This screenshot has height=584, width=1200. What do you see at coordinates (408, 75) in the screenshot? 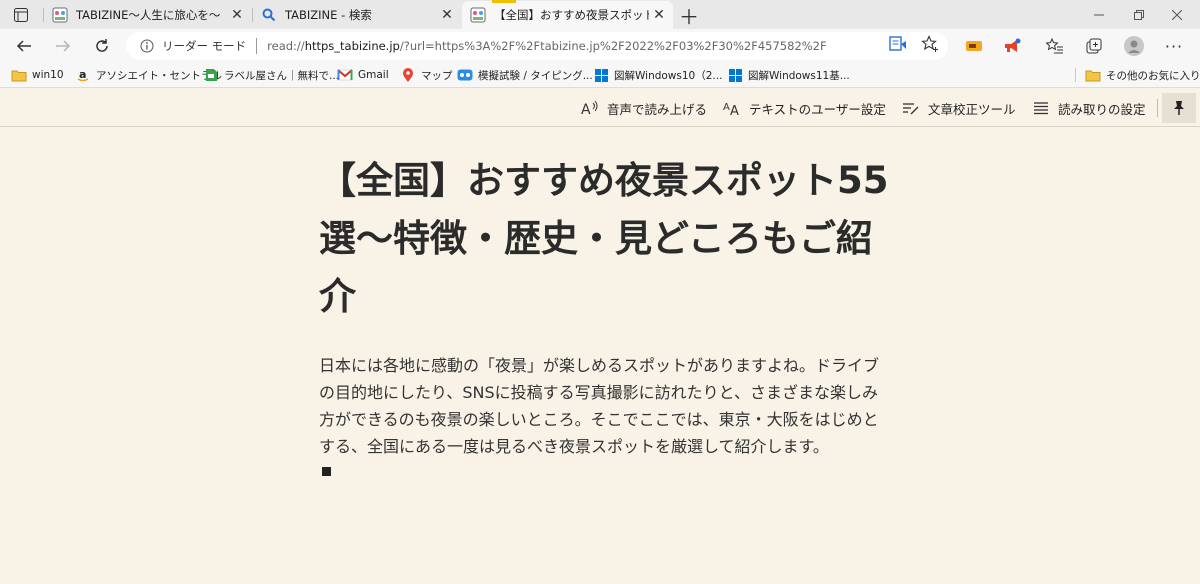
I see `maps-icon` at bounding box center [408, 75].